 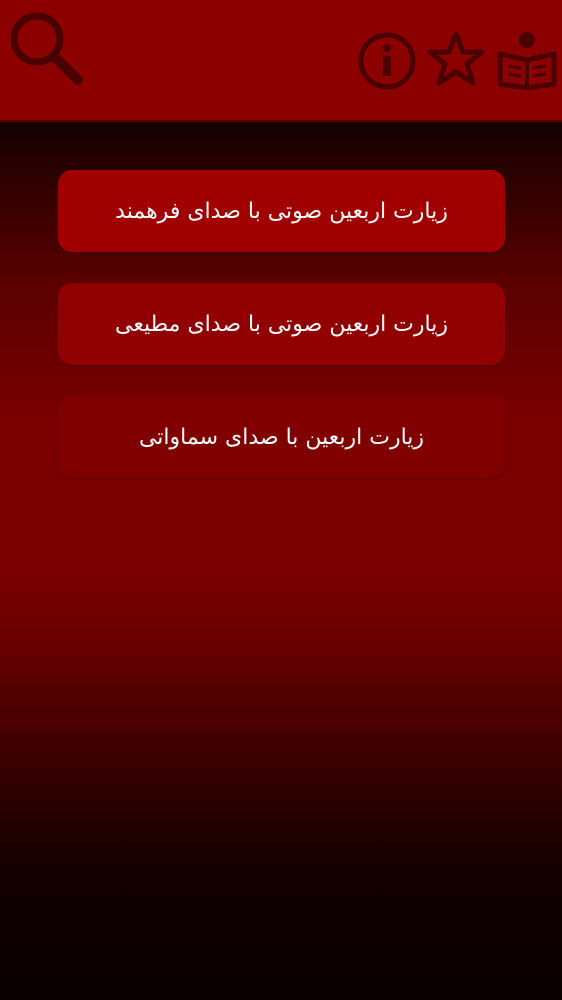 What do you see at coordinates (46, 47) in the screenshot?
I see `search-icon` at bounding box center [46, 47].